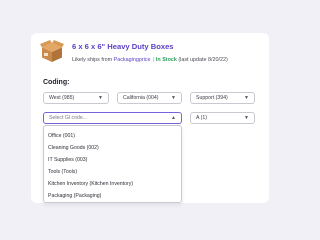  Describe the element at coordinates (52, 51) in the screenshot. I see `cardboard-box-icon` at that location.